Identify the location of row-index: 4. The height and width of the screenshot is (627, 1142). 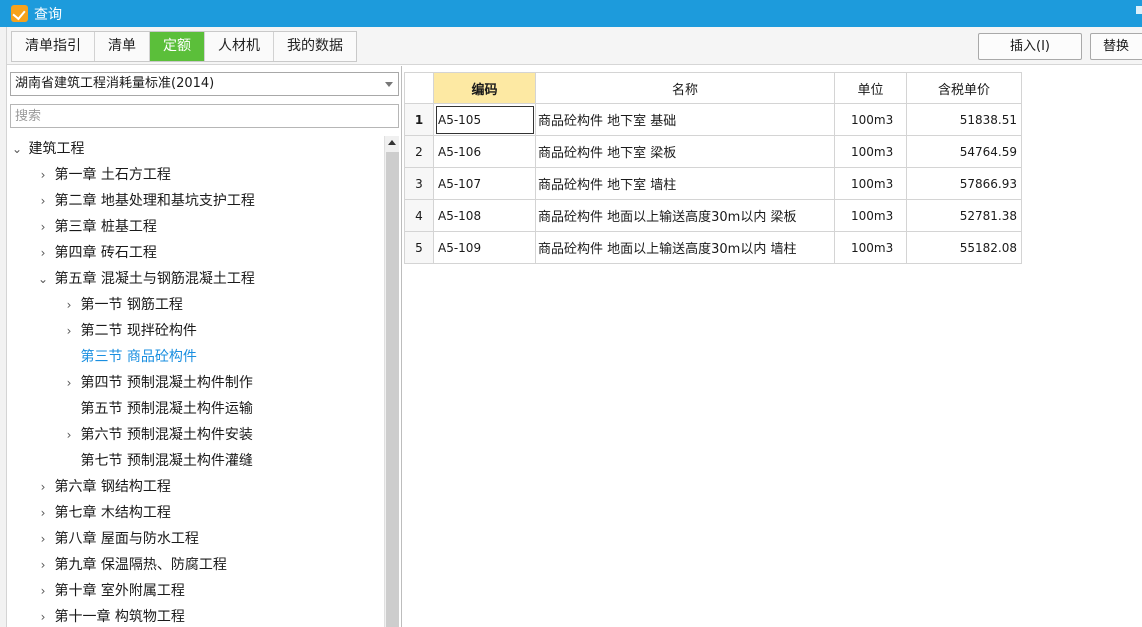
(419, 215).